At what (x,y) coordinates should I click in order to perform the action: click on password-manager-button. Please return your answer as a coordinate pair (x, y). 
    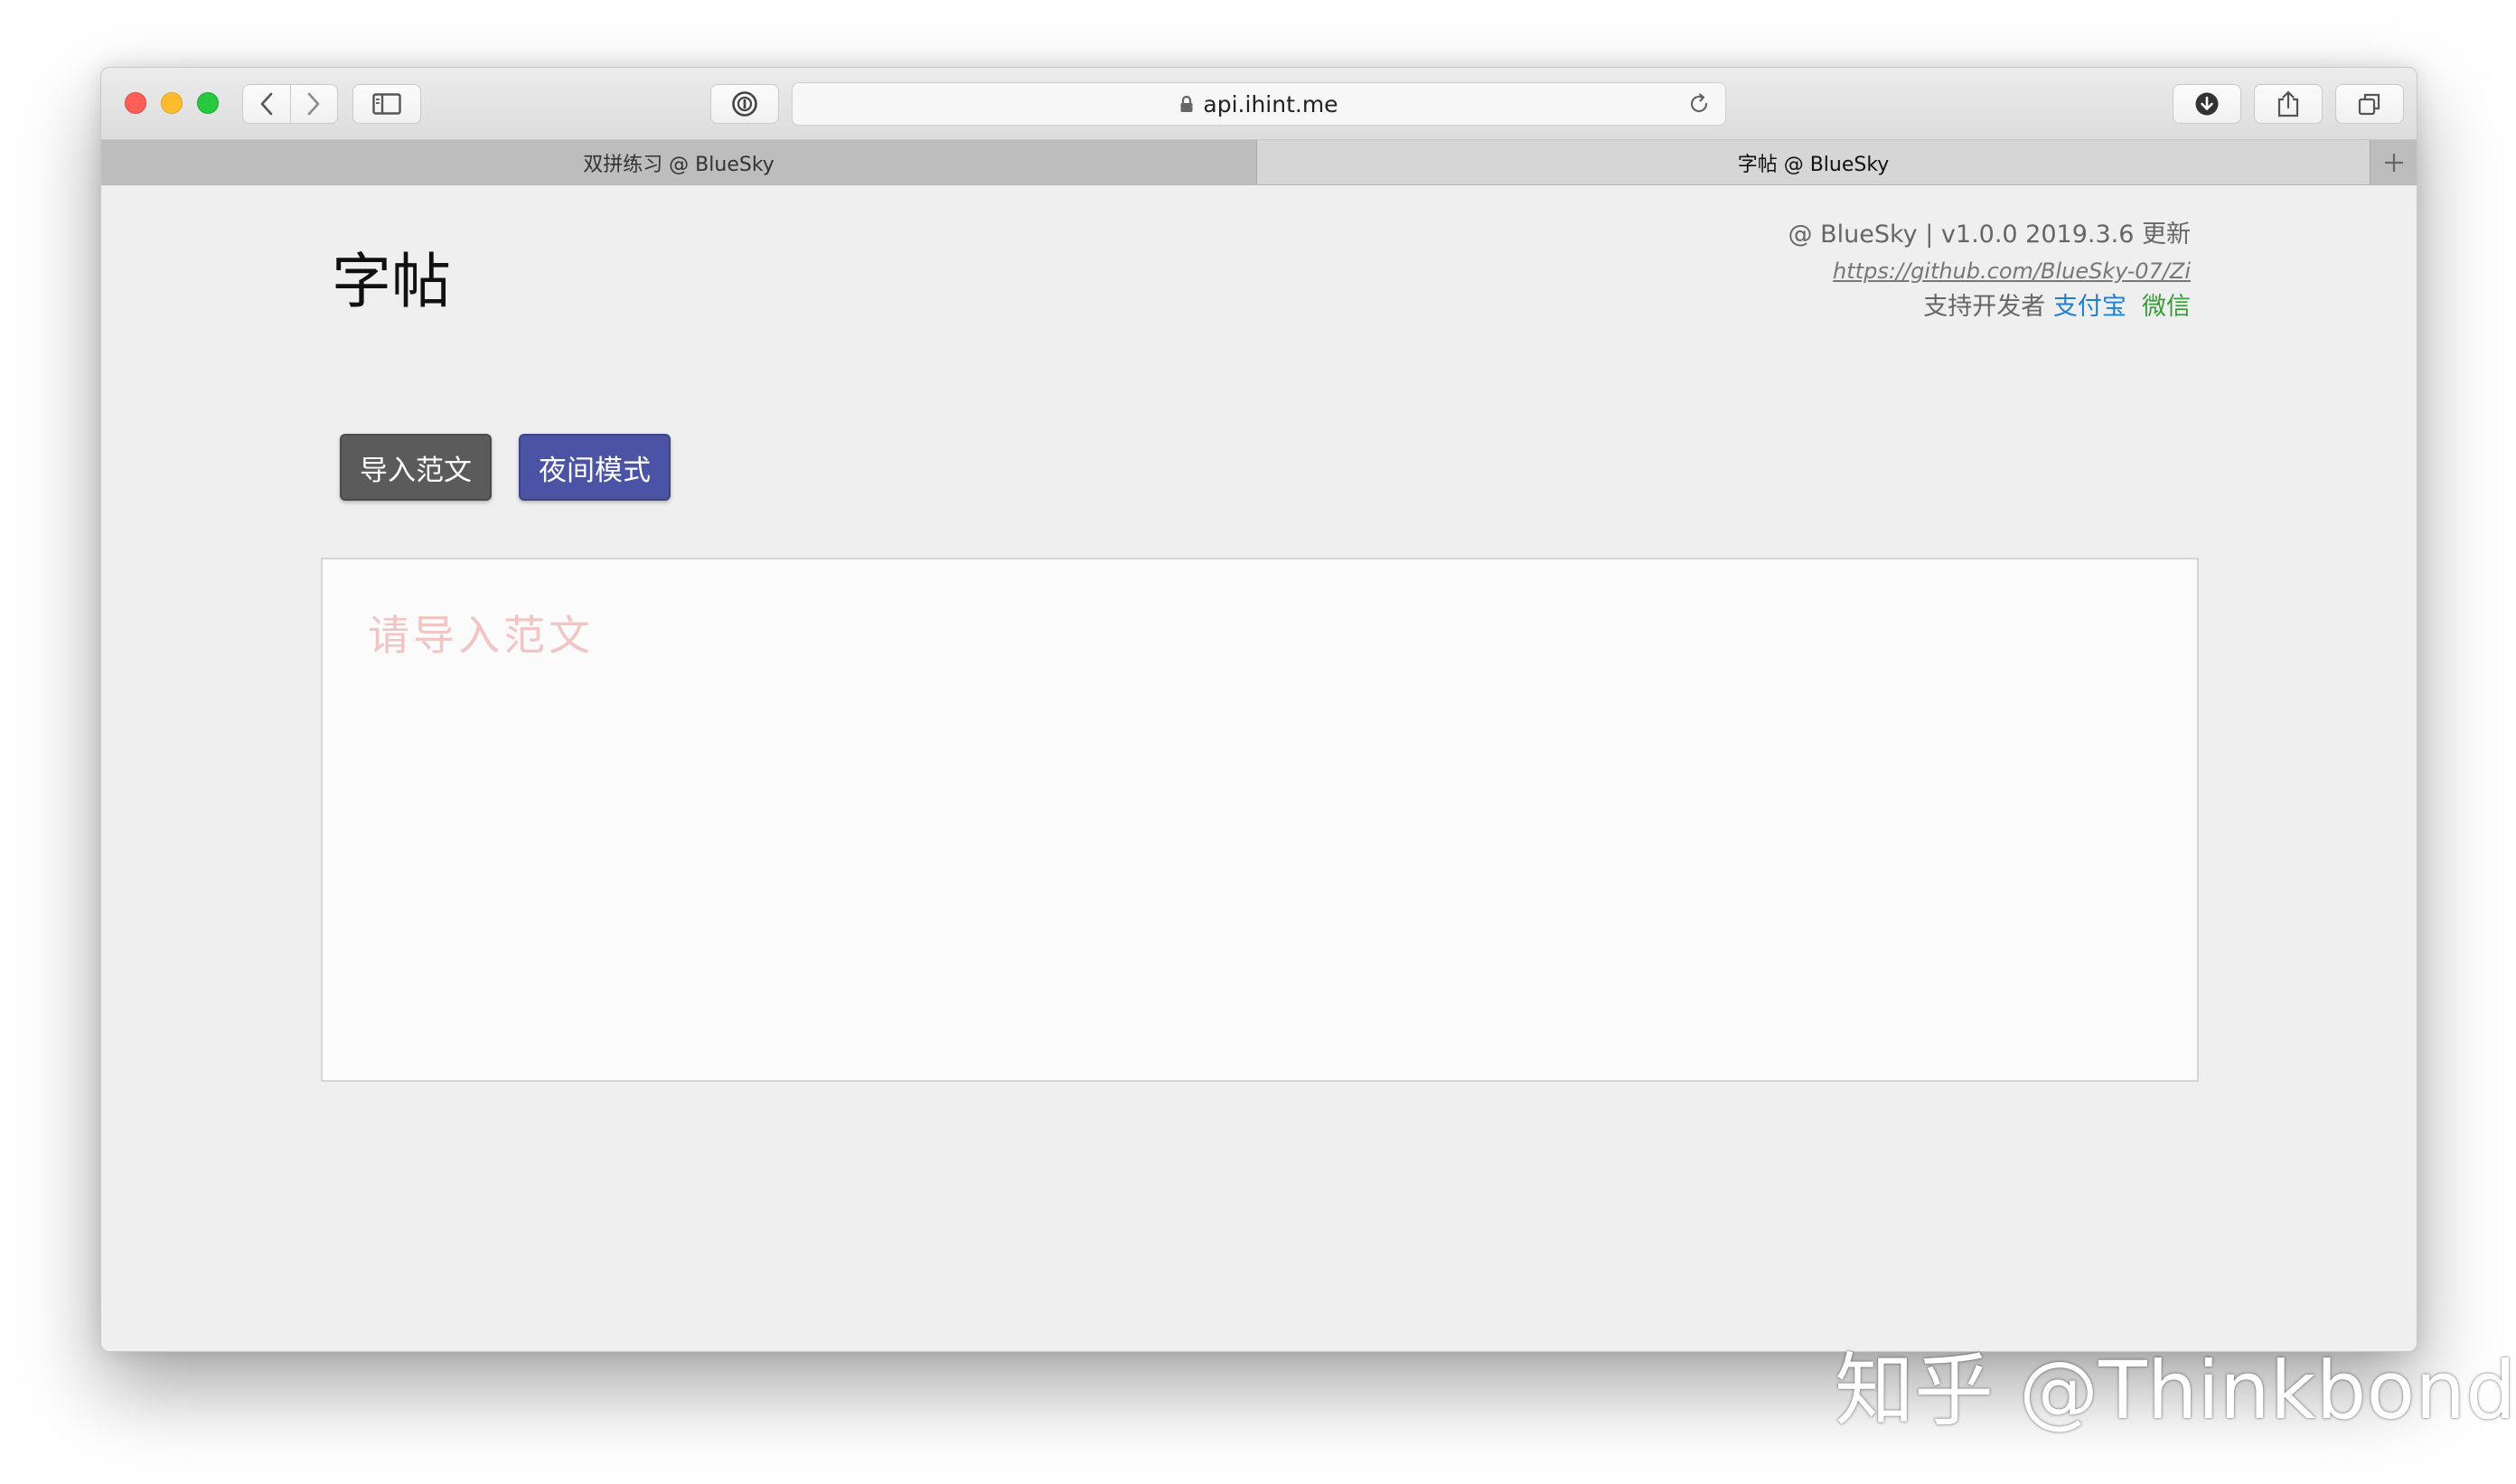
    Looking at the image, I should click on (744, 104).